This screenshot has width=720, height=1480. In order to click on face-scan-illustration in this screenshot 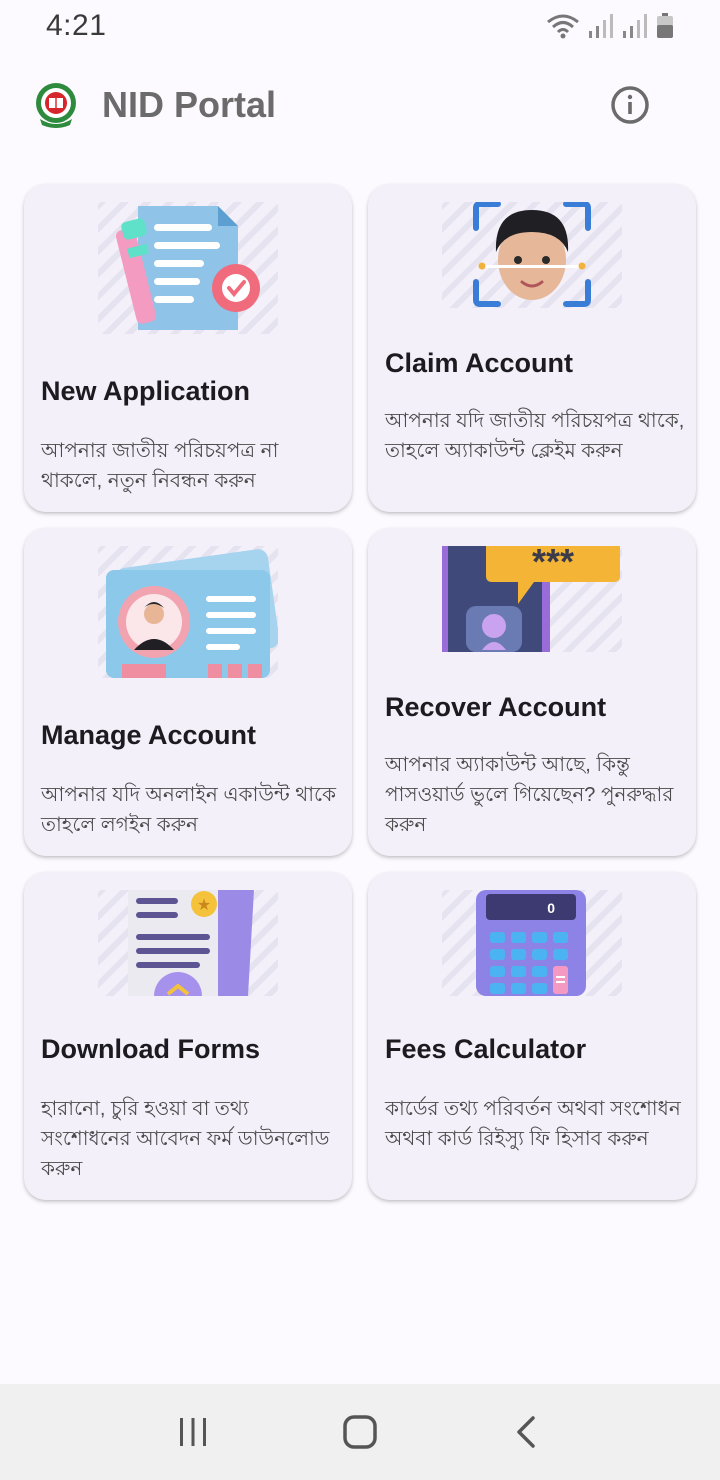, I will do `click(532, 254)`.